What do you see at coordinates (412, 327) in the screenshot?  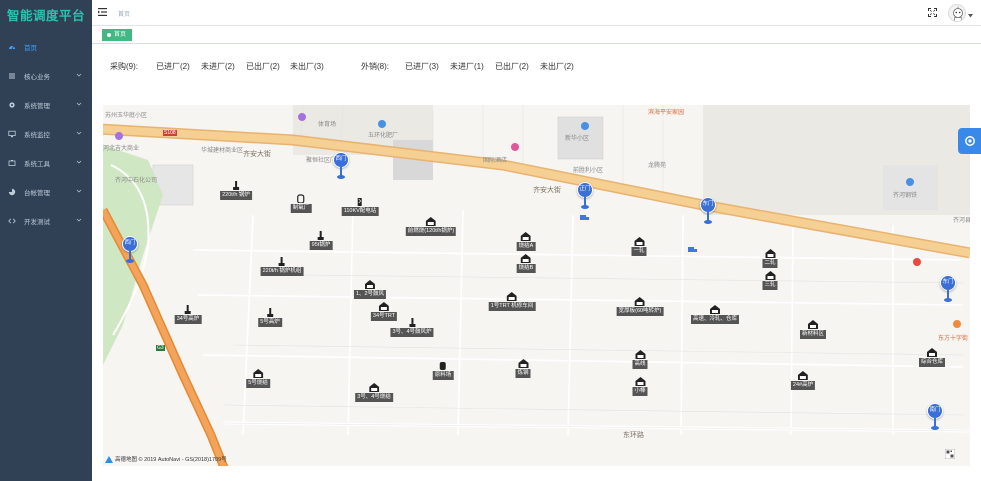 I see `building-marker: 3号、4号鼓风炉` at bounding box center [412, 327].